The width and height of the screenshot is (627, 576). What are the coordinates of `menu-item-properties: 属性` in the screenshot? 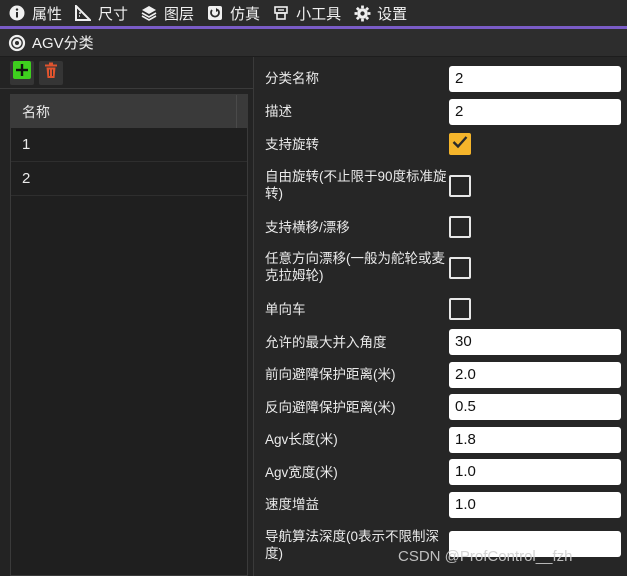 It's located at (35, 13).